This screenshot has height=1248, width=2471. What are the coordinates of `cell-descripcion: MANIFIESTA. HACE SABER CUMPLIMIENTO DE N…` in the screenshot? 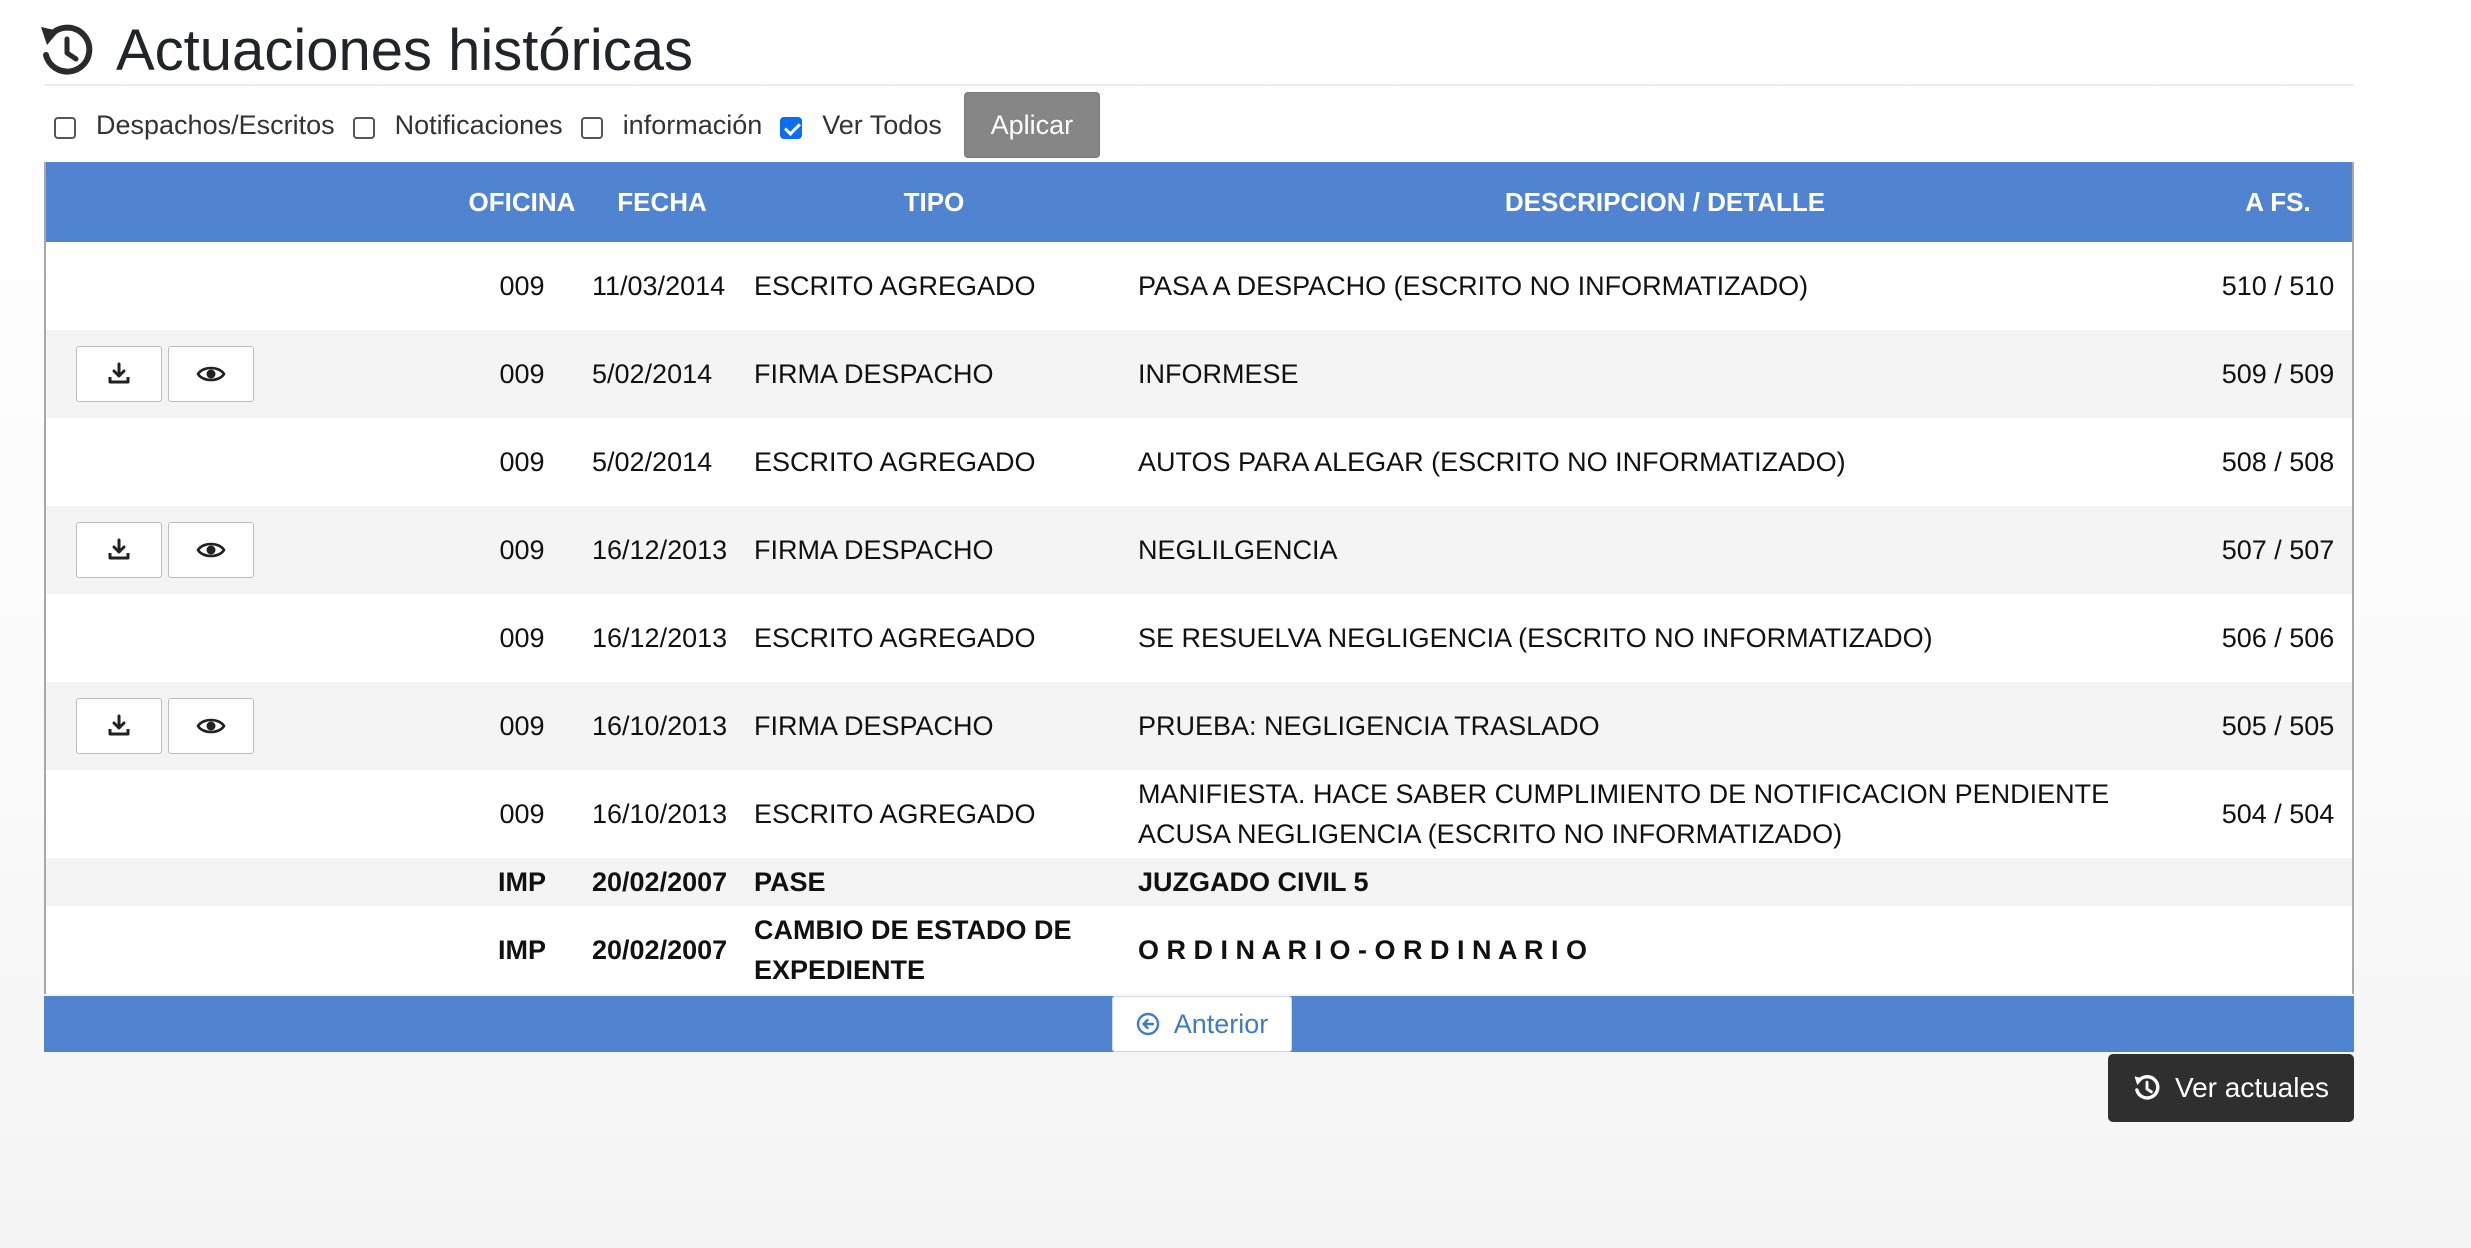 It's located at (1665, 814).